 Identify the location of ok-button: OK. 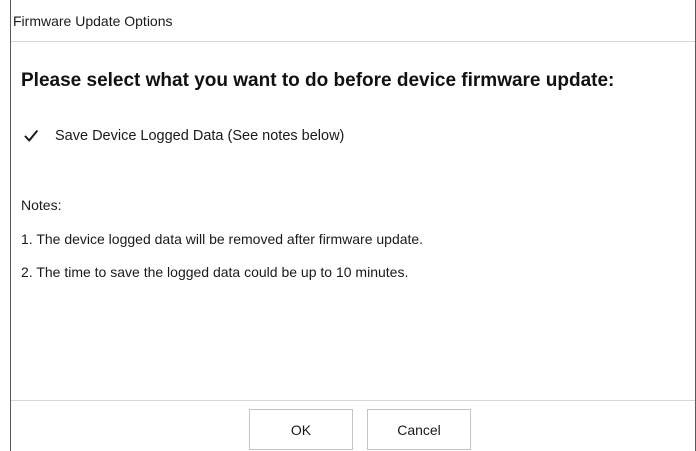
(301, 429).